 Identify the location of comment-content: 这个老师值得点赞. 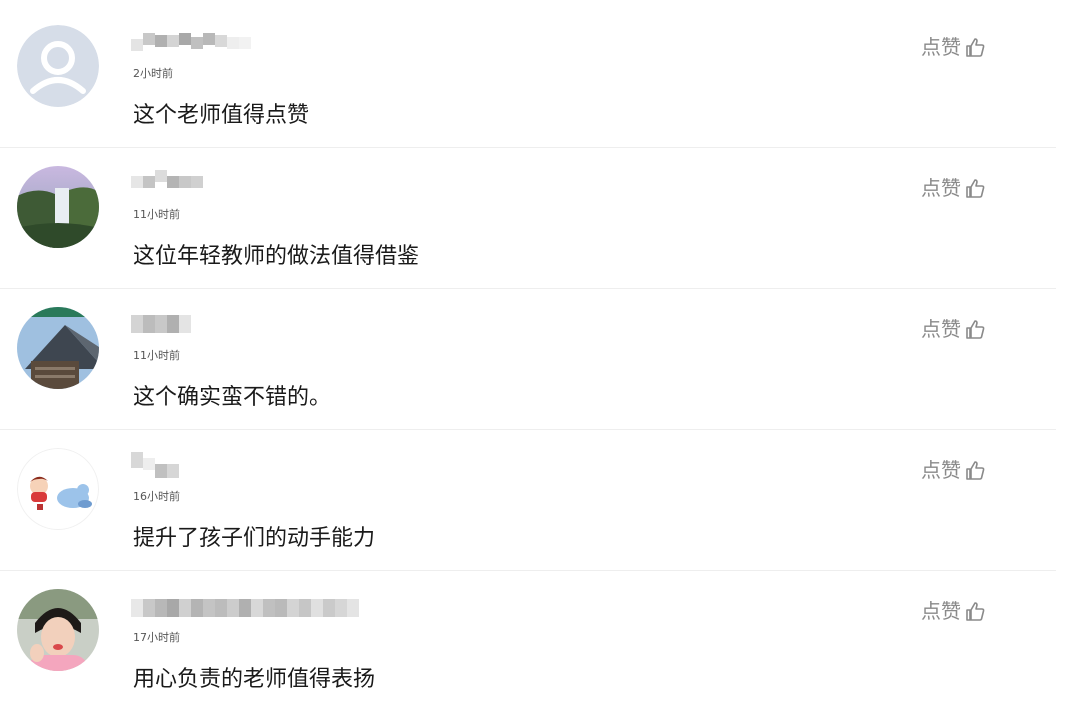
(221, 115).